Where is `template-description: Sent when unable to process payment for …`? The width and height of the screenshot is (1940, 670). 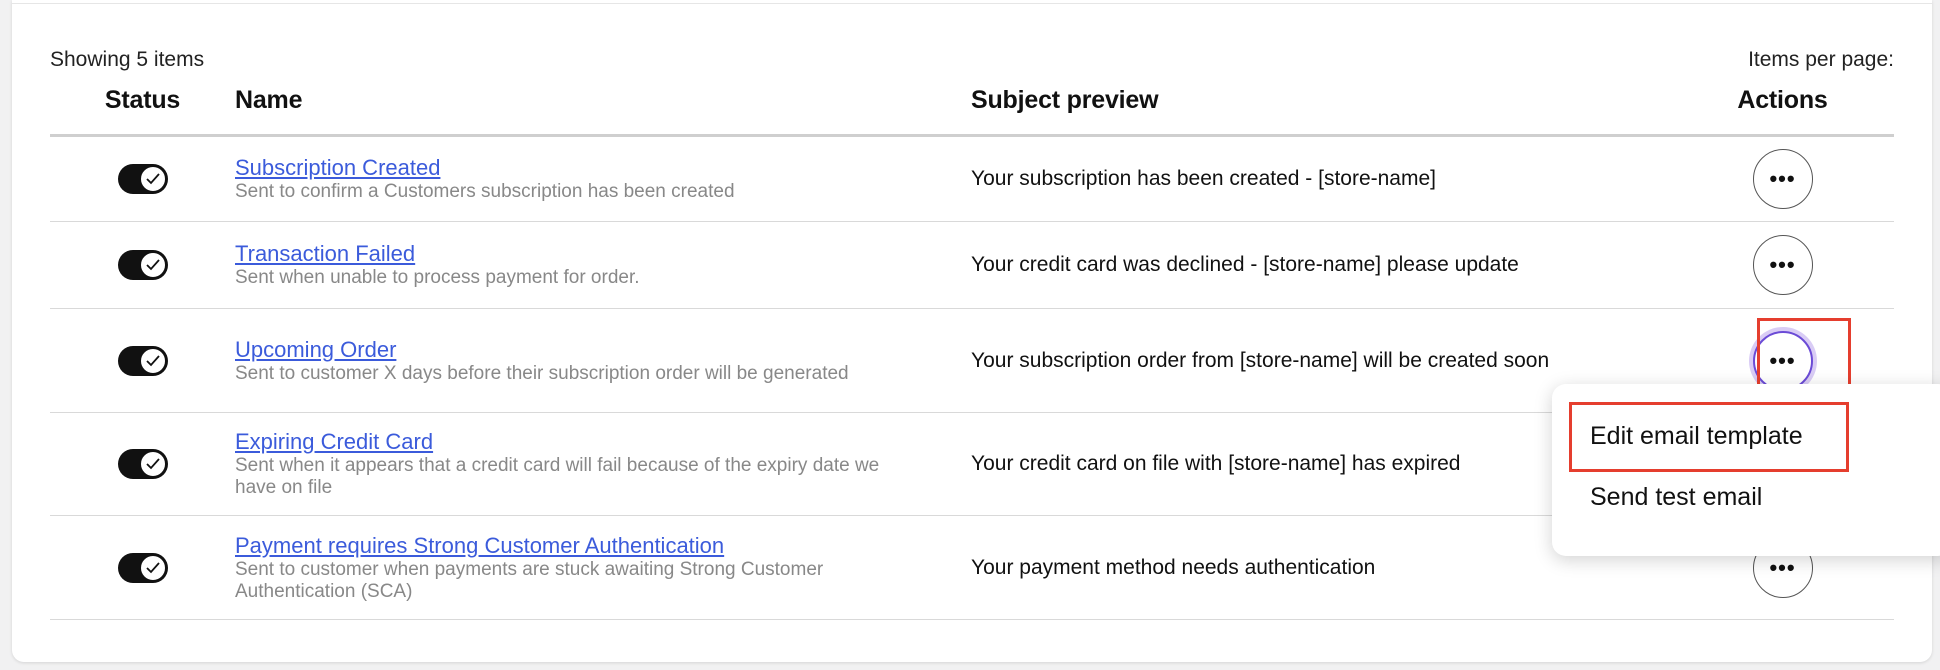 template-description: Sent when unable to process payment for … is located at coordinates (437, 277).